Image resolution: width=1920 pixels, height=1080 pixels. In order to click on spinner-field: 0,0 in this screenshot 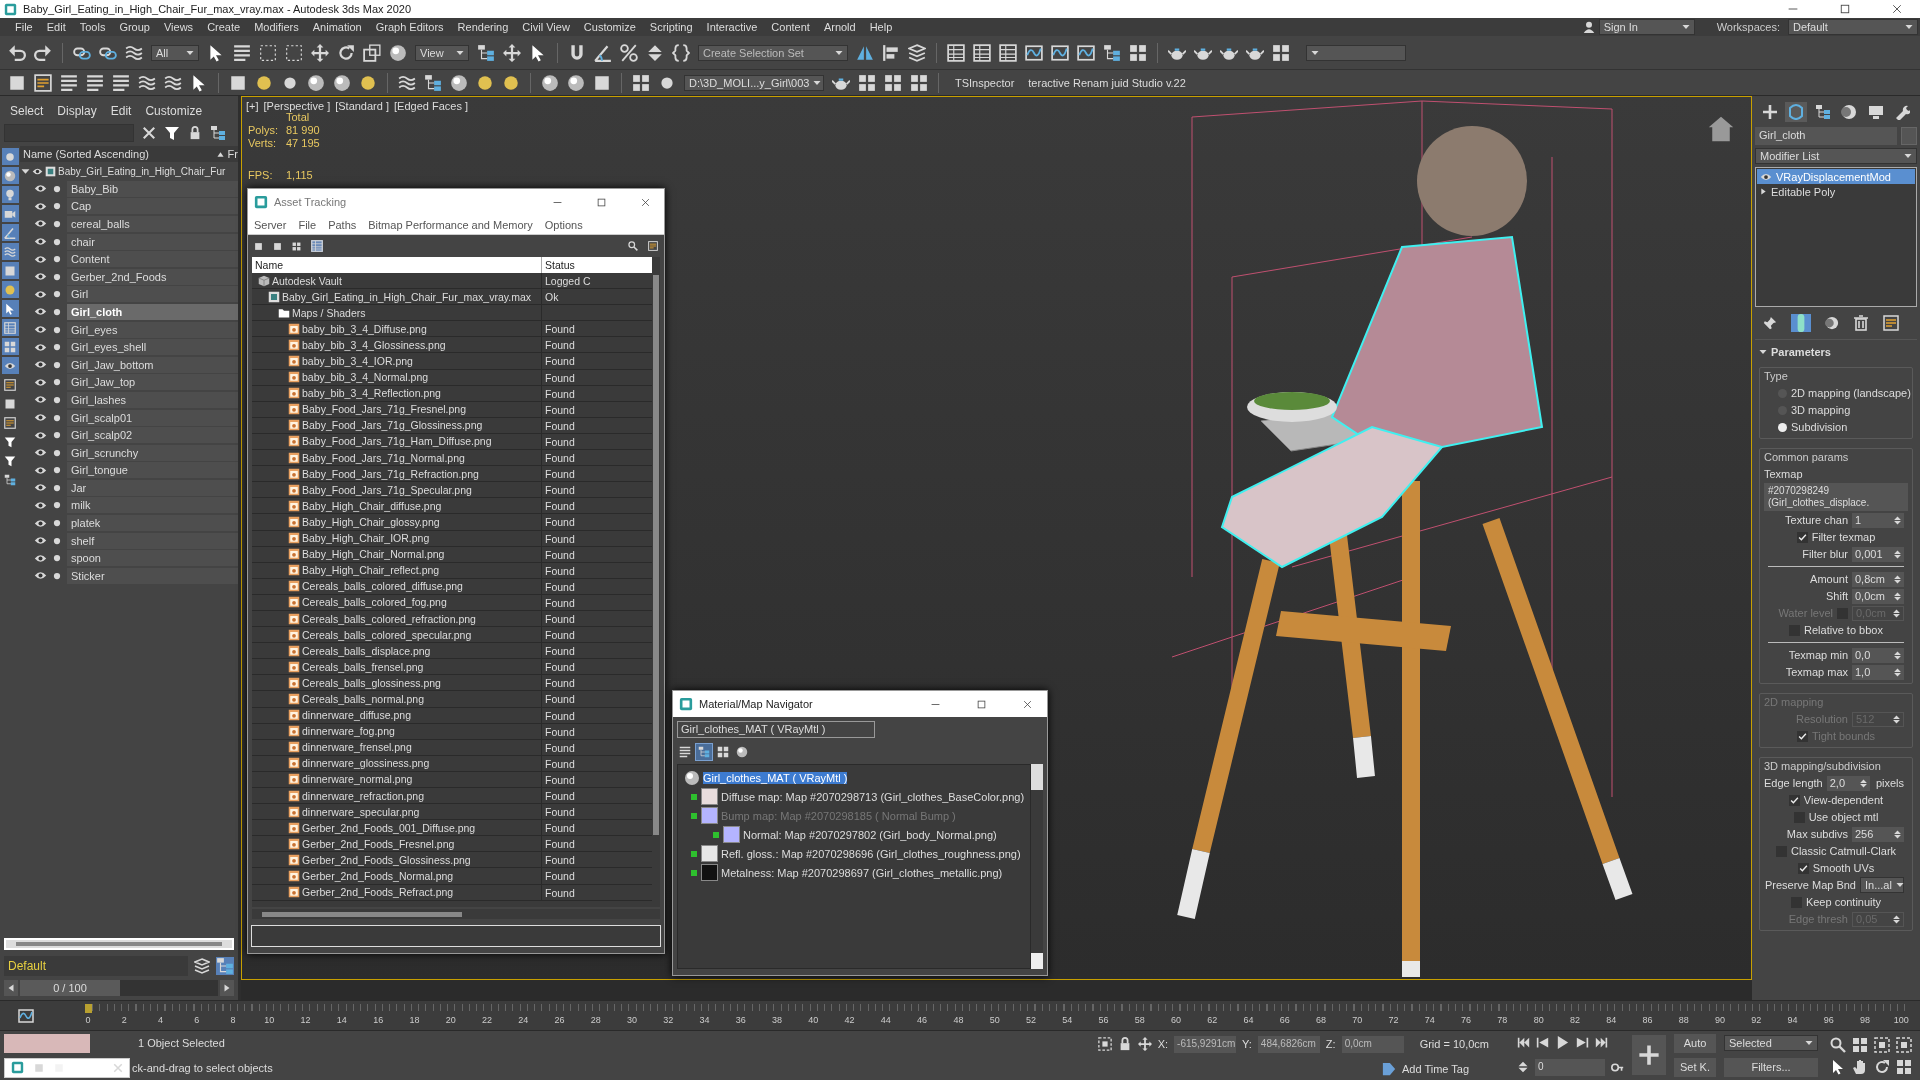, I will do `click(1878, 655)`.